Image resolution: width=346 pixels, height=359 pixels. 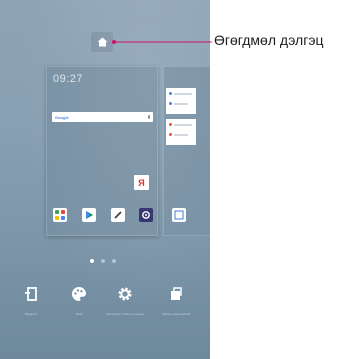 I want to click on default-home-screen-label: Өгөгдмөл дэлгэц, so click(x=269, y=40).